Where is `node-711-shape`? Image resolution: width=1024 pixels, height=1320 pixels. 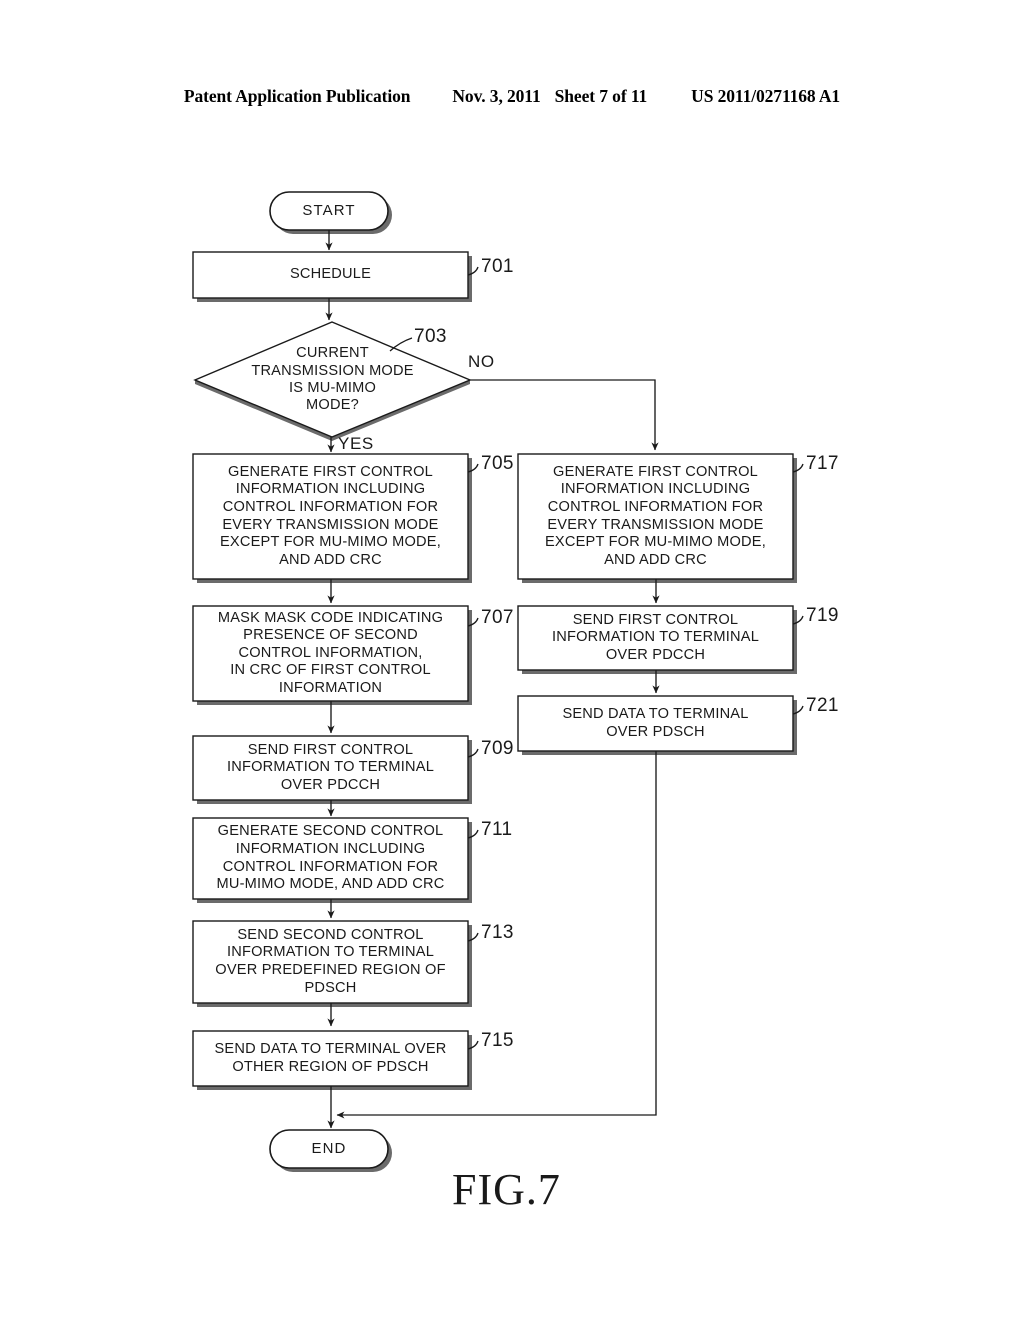
node-711-shape is located at coordinates (330, 858).